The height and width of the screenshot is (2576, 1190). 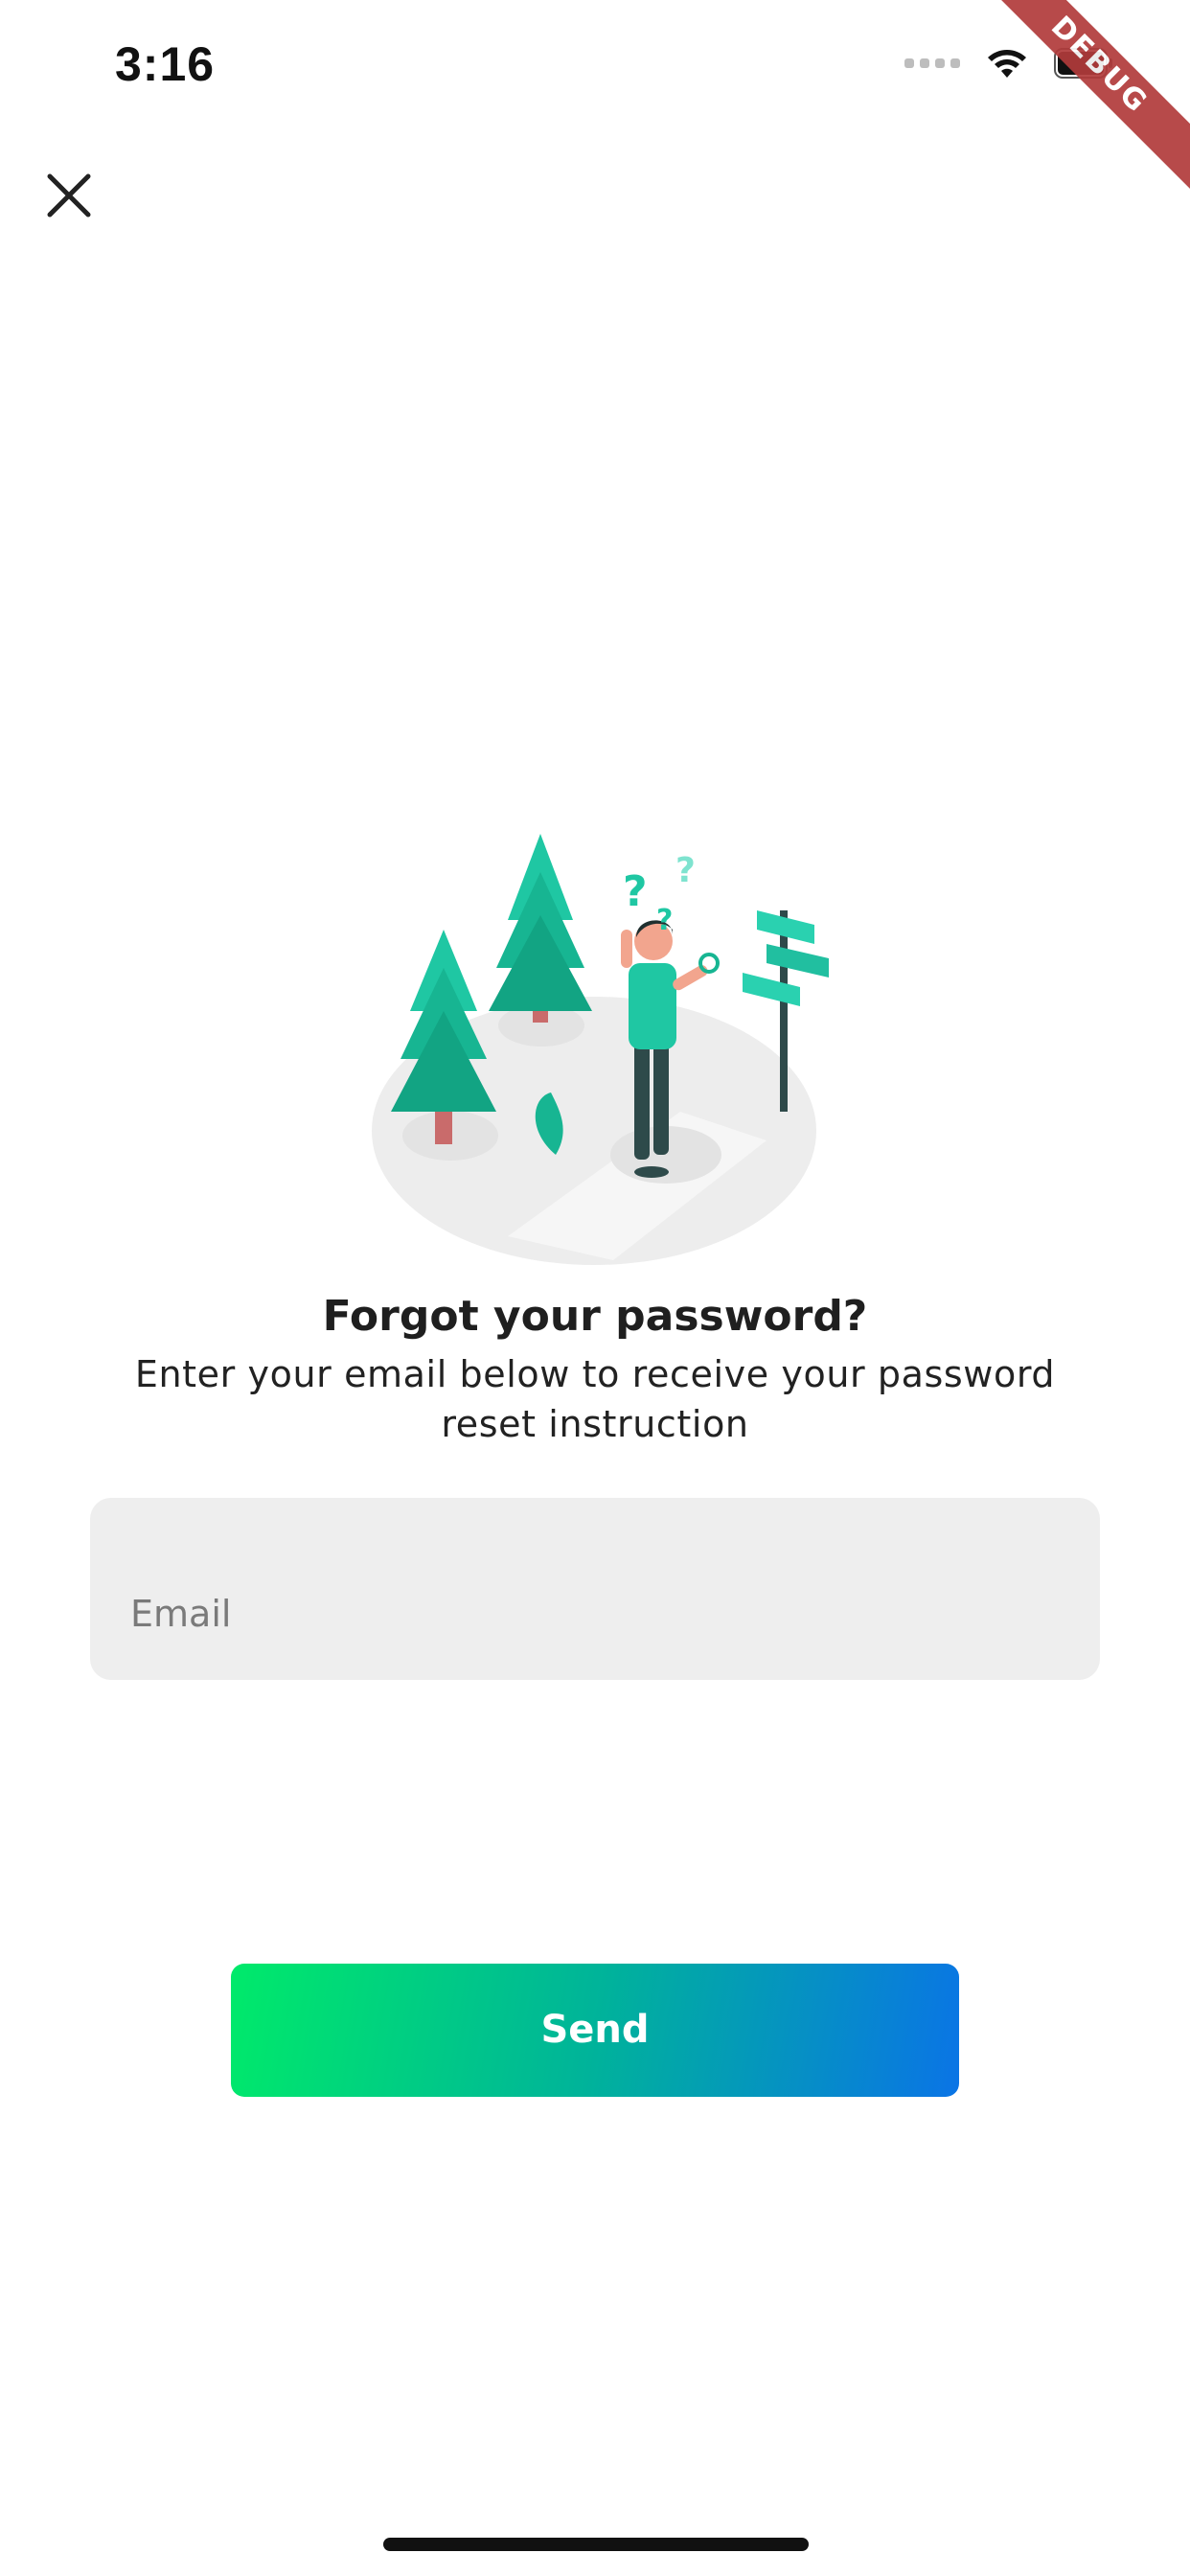 I want to click on close-button, so click(x=69, y=195).